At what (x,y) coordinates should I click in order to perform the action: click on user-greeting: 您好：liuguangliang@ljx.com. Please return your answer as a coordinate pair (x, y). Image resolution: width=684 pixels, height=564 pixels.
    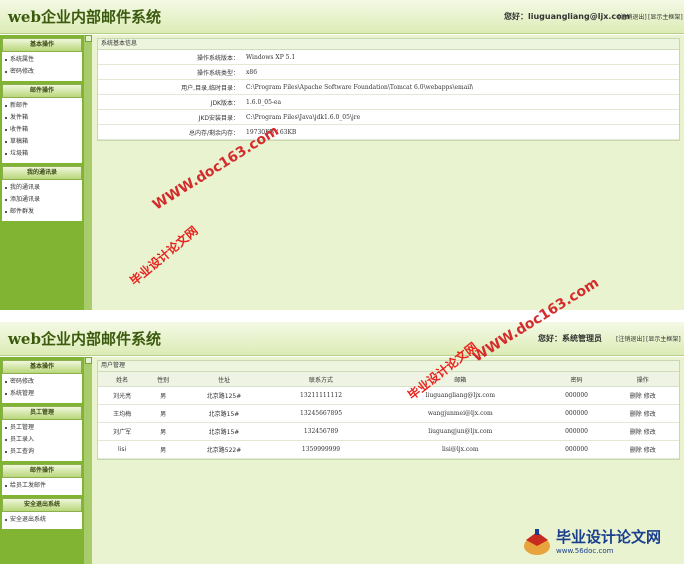
    Looking at the image, I should click on (567, 16).